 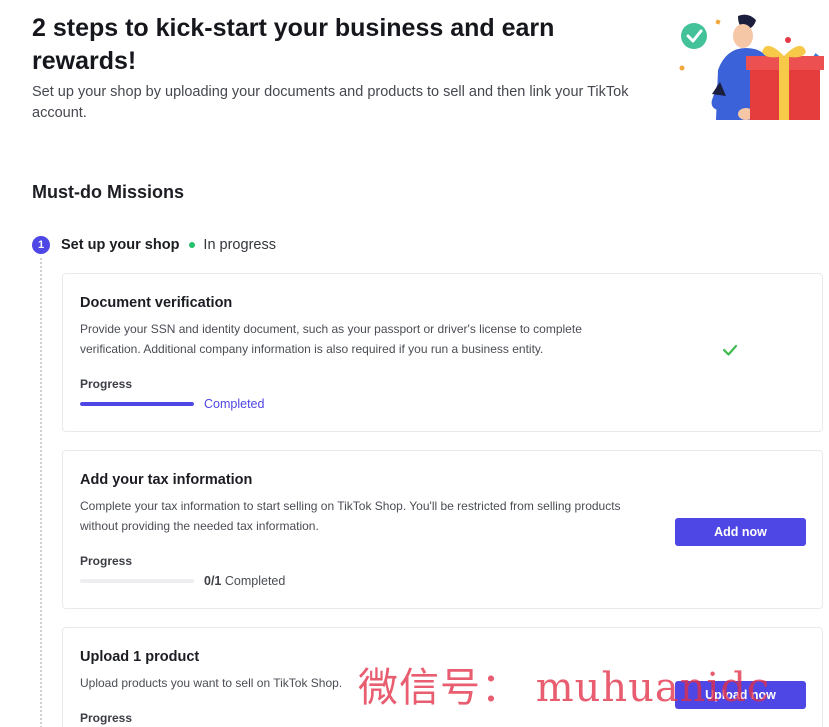 I want to click on step-status: In progress, so click(x=239, y=245).